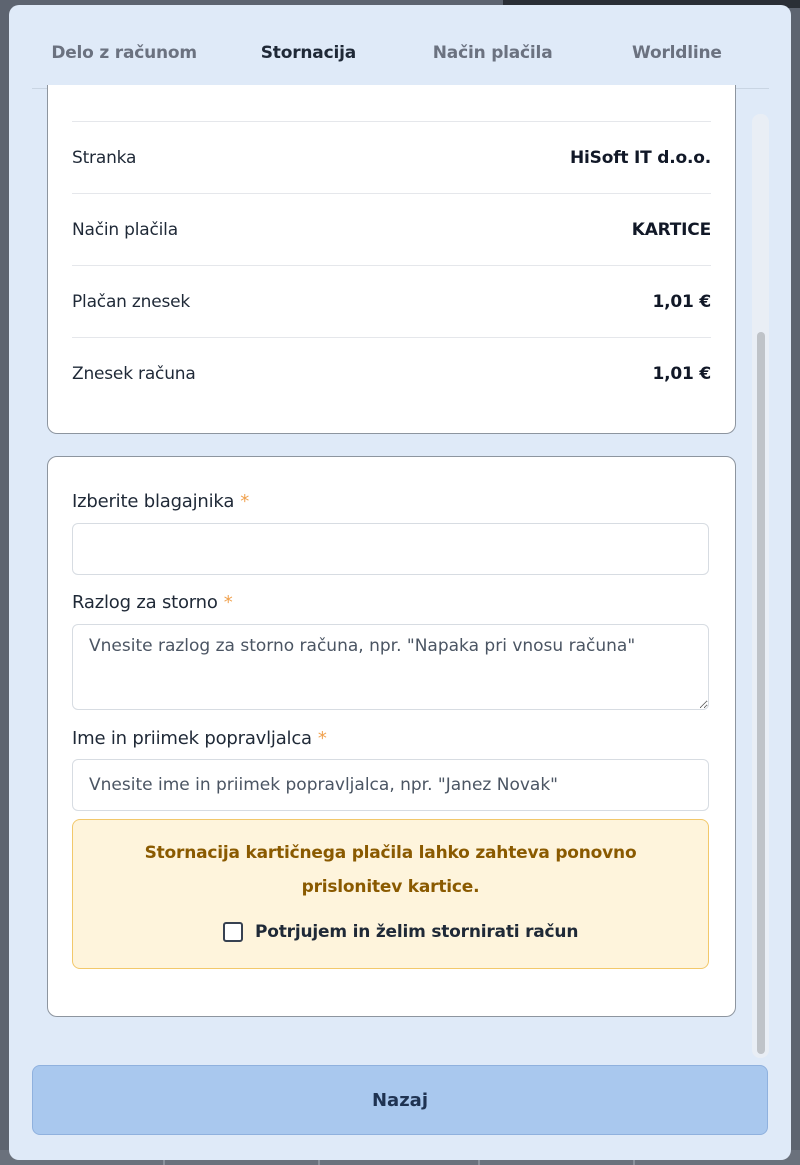  I want to click on reason-textarea, so click(390, 667).